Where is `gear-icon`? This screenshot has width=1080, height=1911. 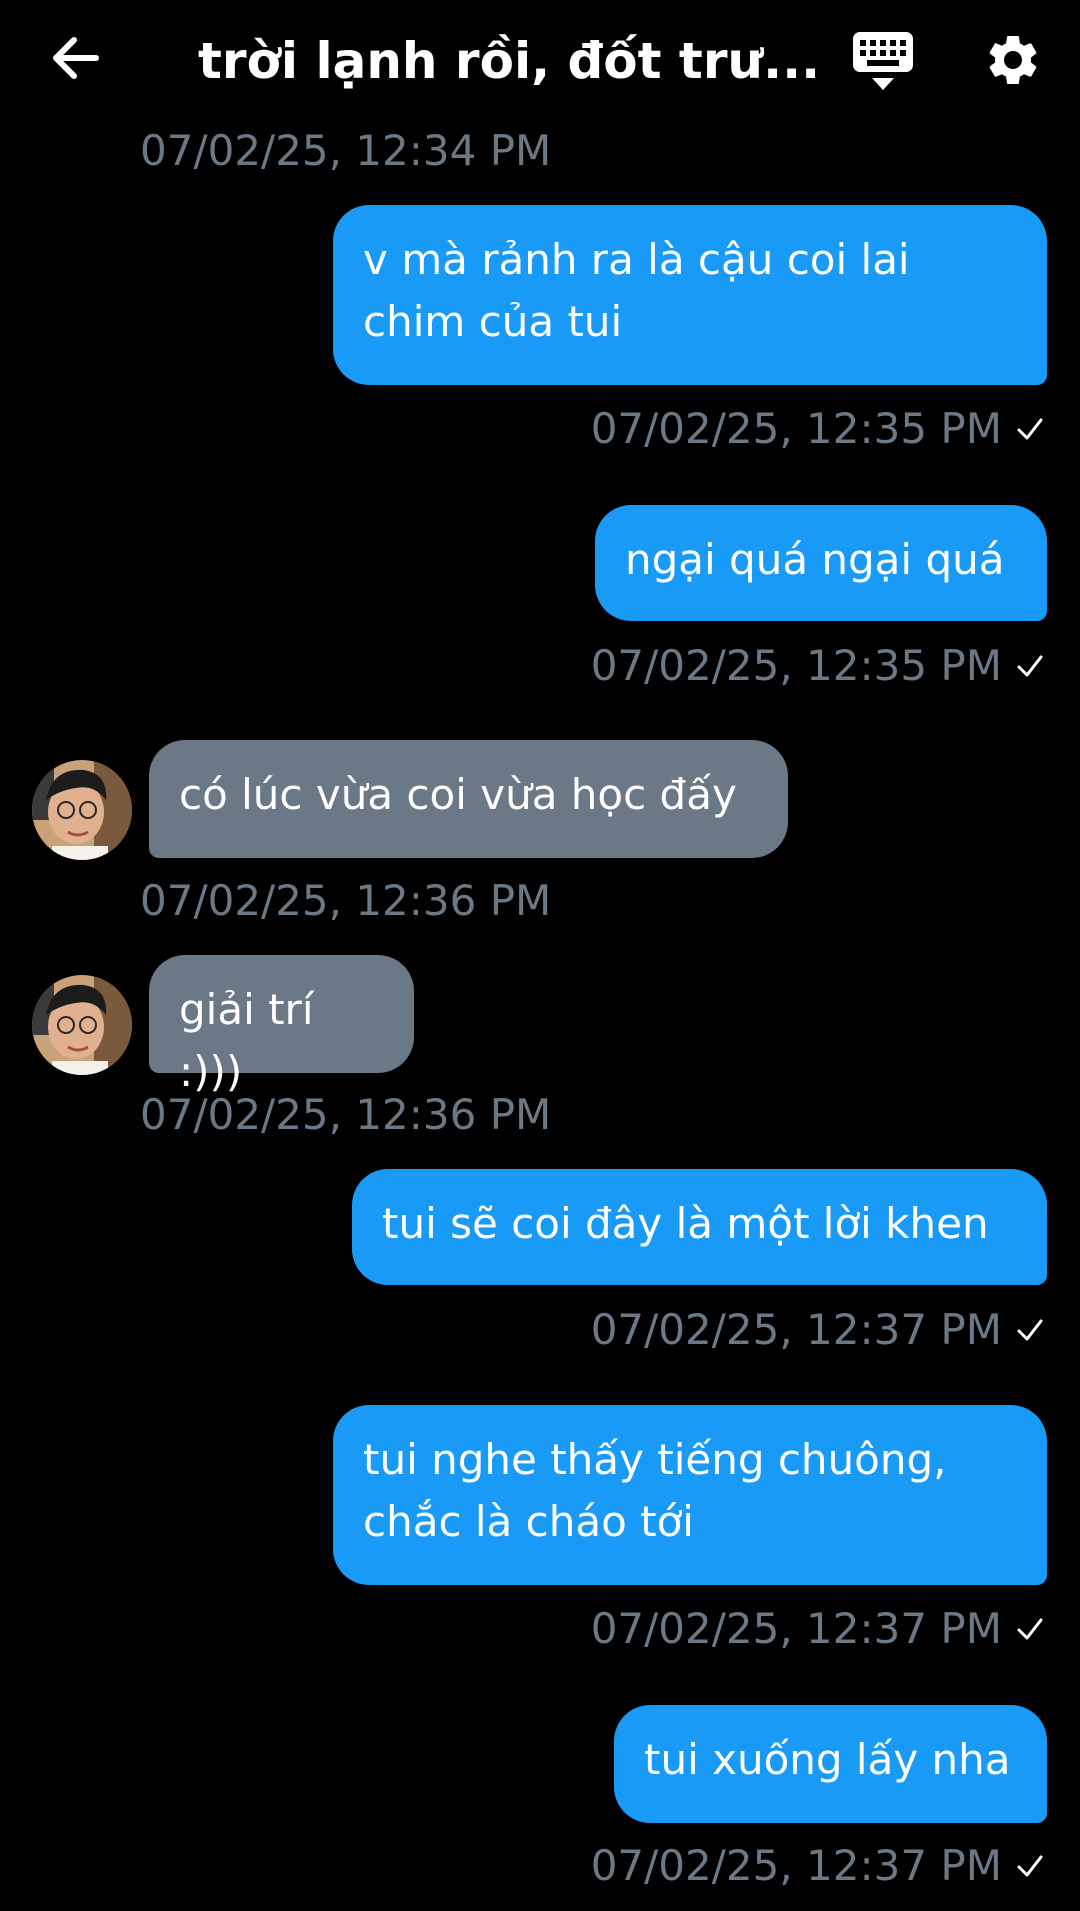
gear-icon is located at coordinates (1013, 59).